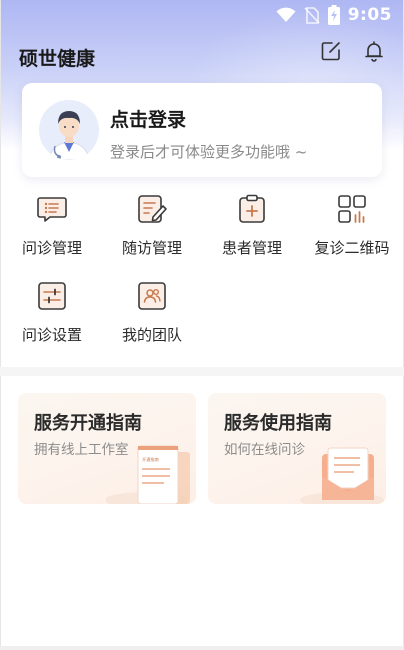 This screenshot has width=404, height=650. I want to click on guide-title: 服务开通指南, so click(88, 423).